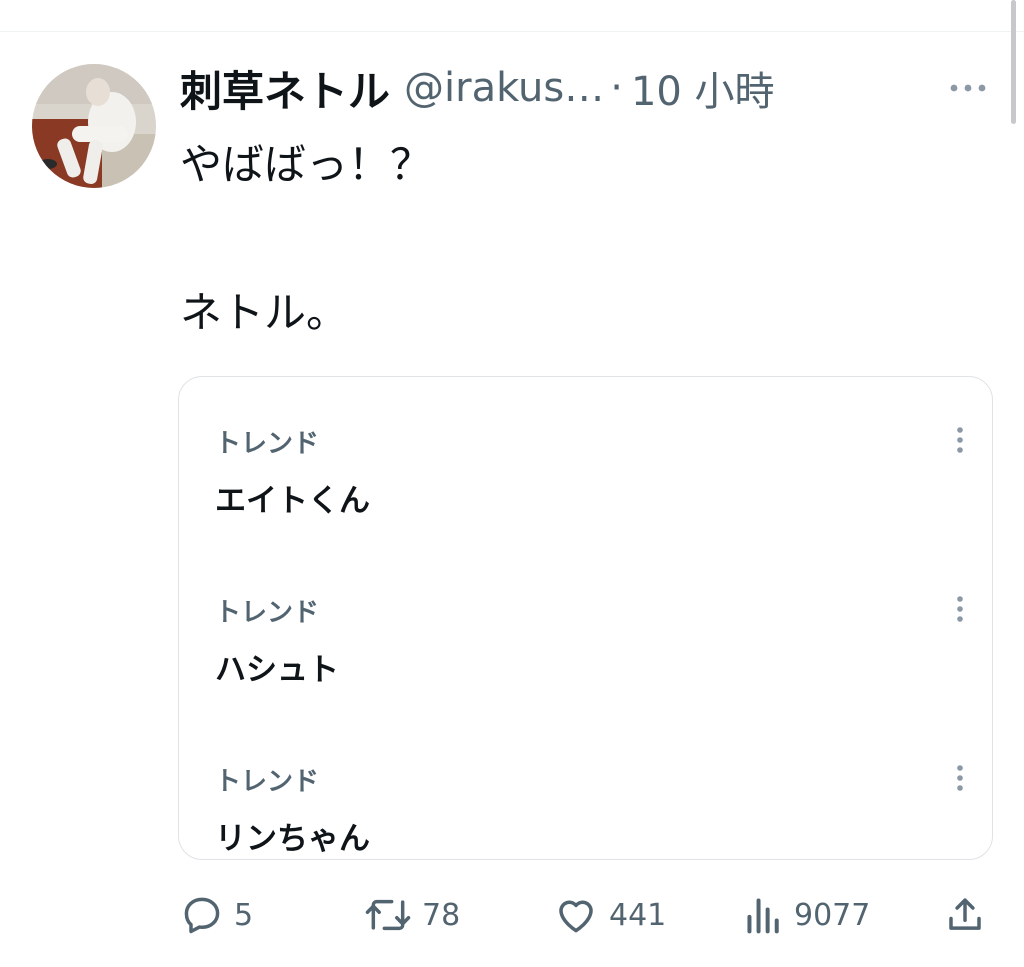 Image resolution: width=1024 pixels, height=967 pixels. Describe the element at coordinates (595, 473) in the screenshot. I see `trend-item: トレンド エイトくん` at that location.